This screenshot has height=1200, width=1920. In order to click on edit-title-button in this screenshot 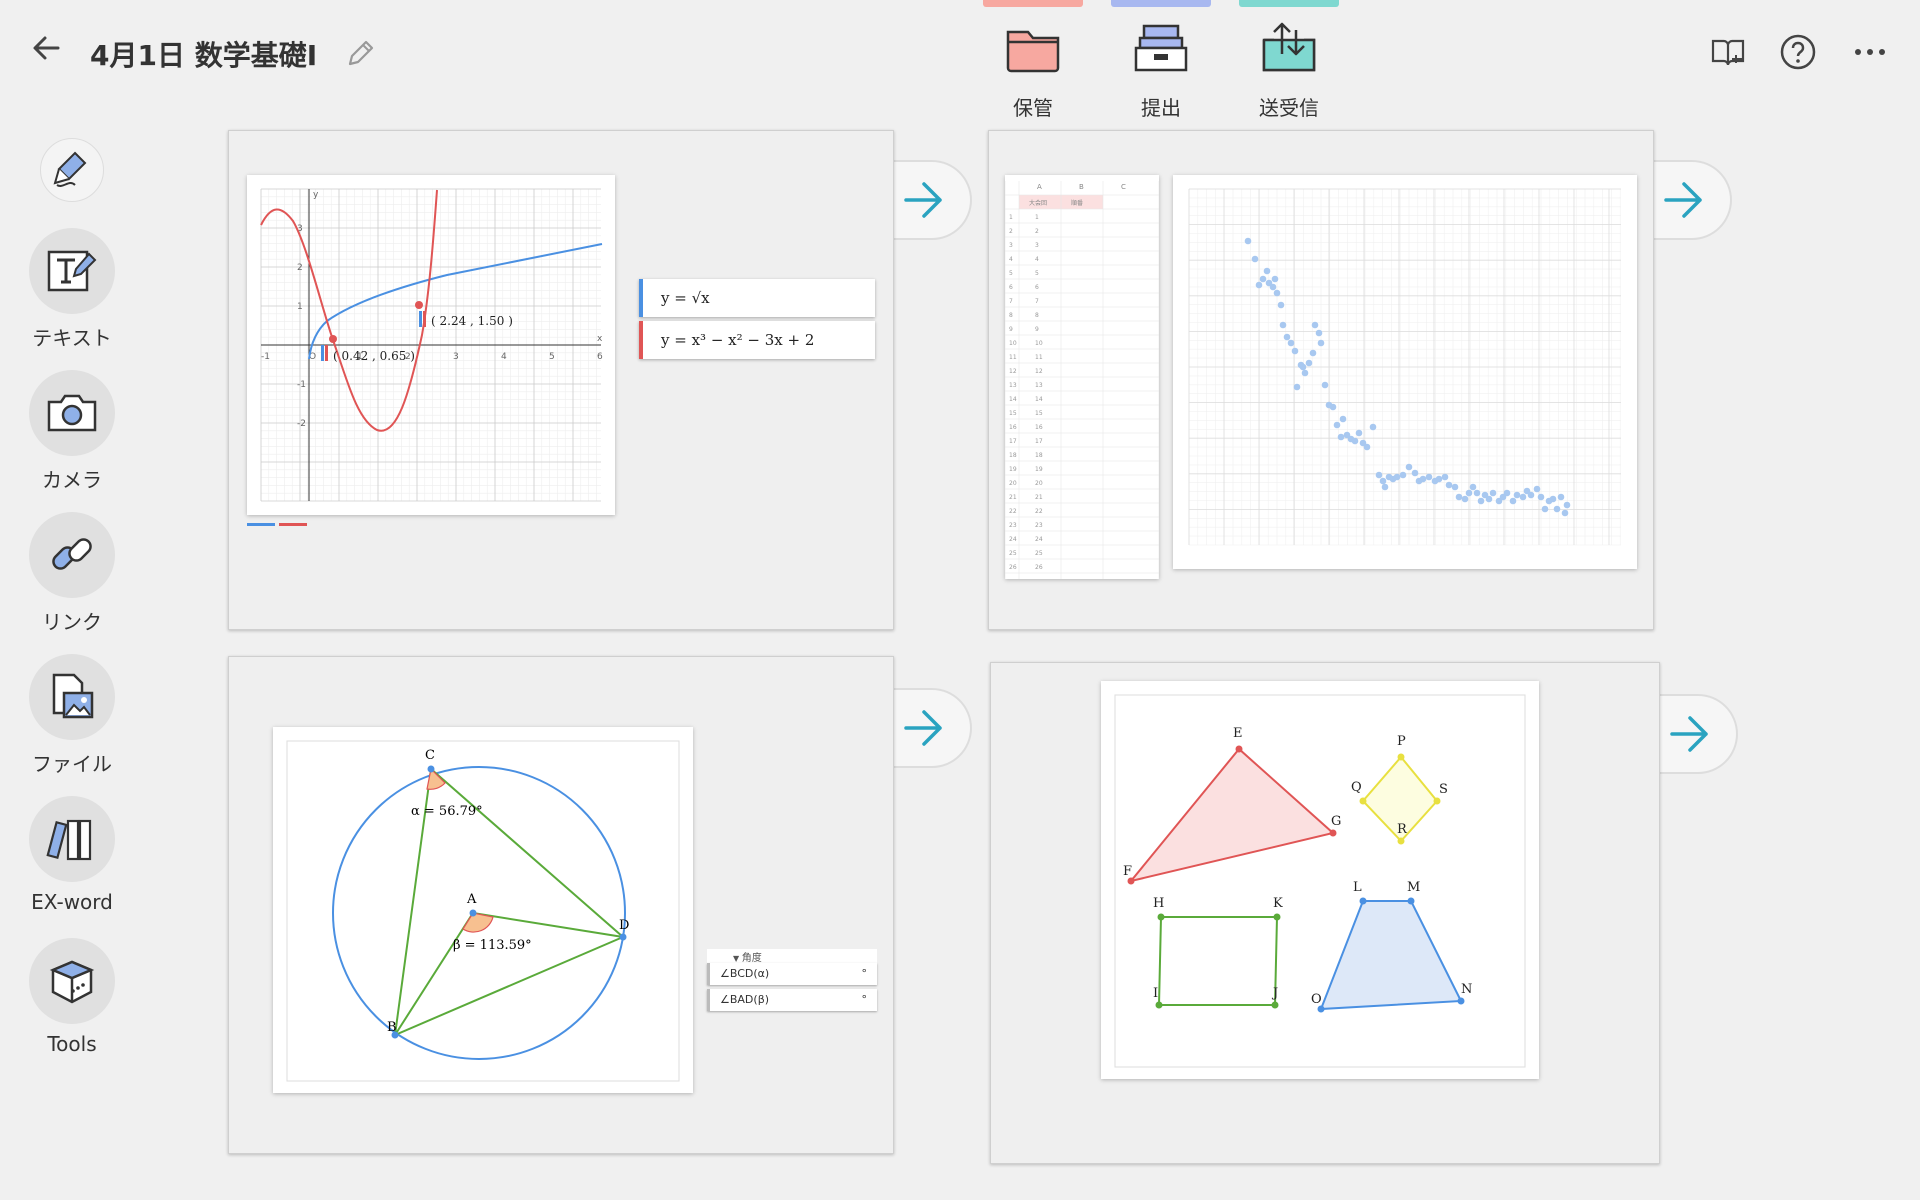, I will do `click(362, 54)`.